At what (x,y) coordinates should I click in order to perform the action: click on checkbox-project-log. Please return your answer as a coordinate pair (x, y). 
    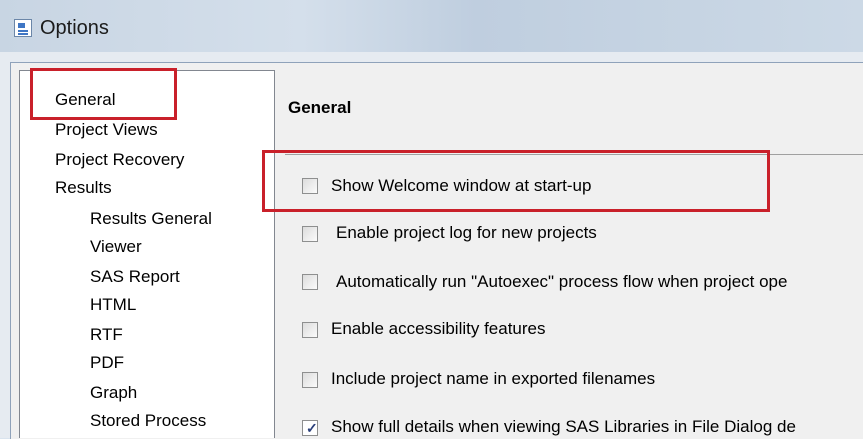
    Looking at the image, I should click on (310, 234).